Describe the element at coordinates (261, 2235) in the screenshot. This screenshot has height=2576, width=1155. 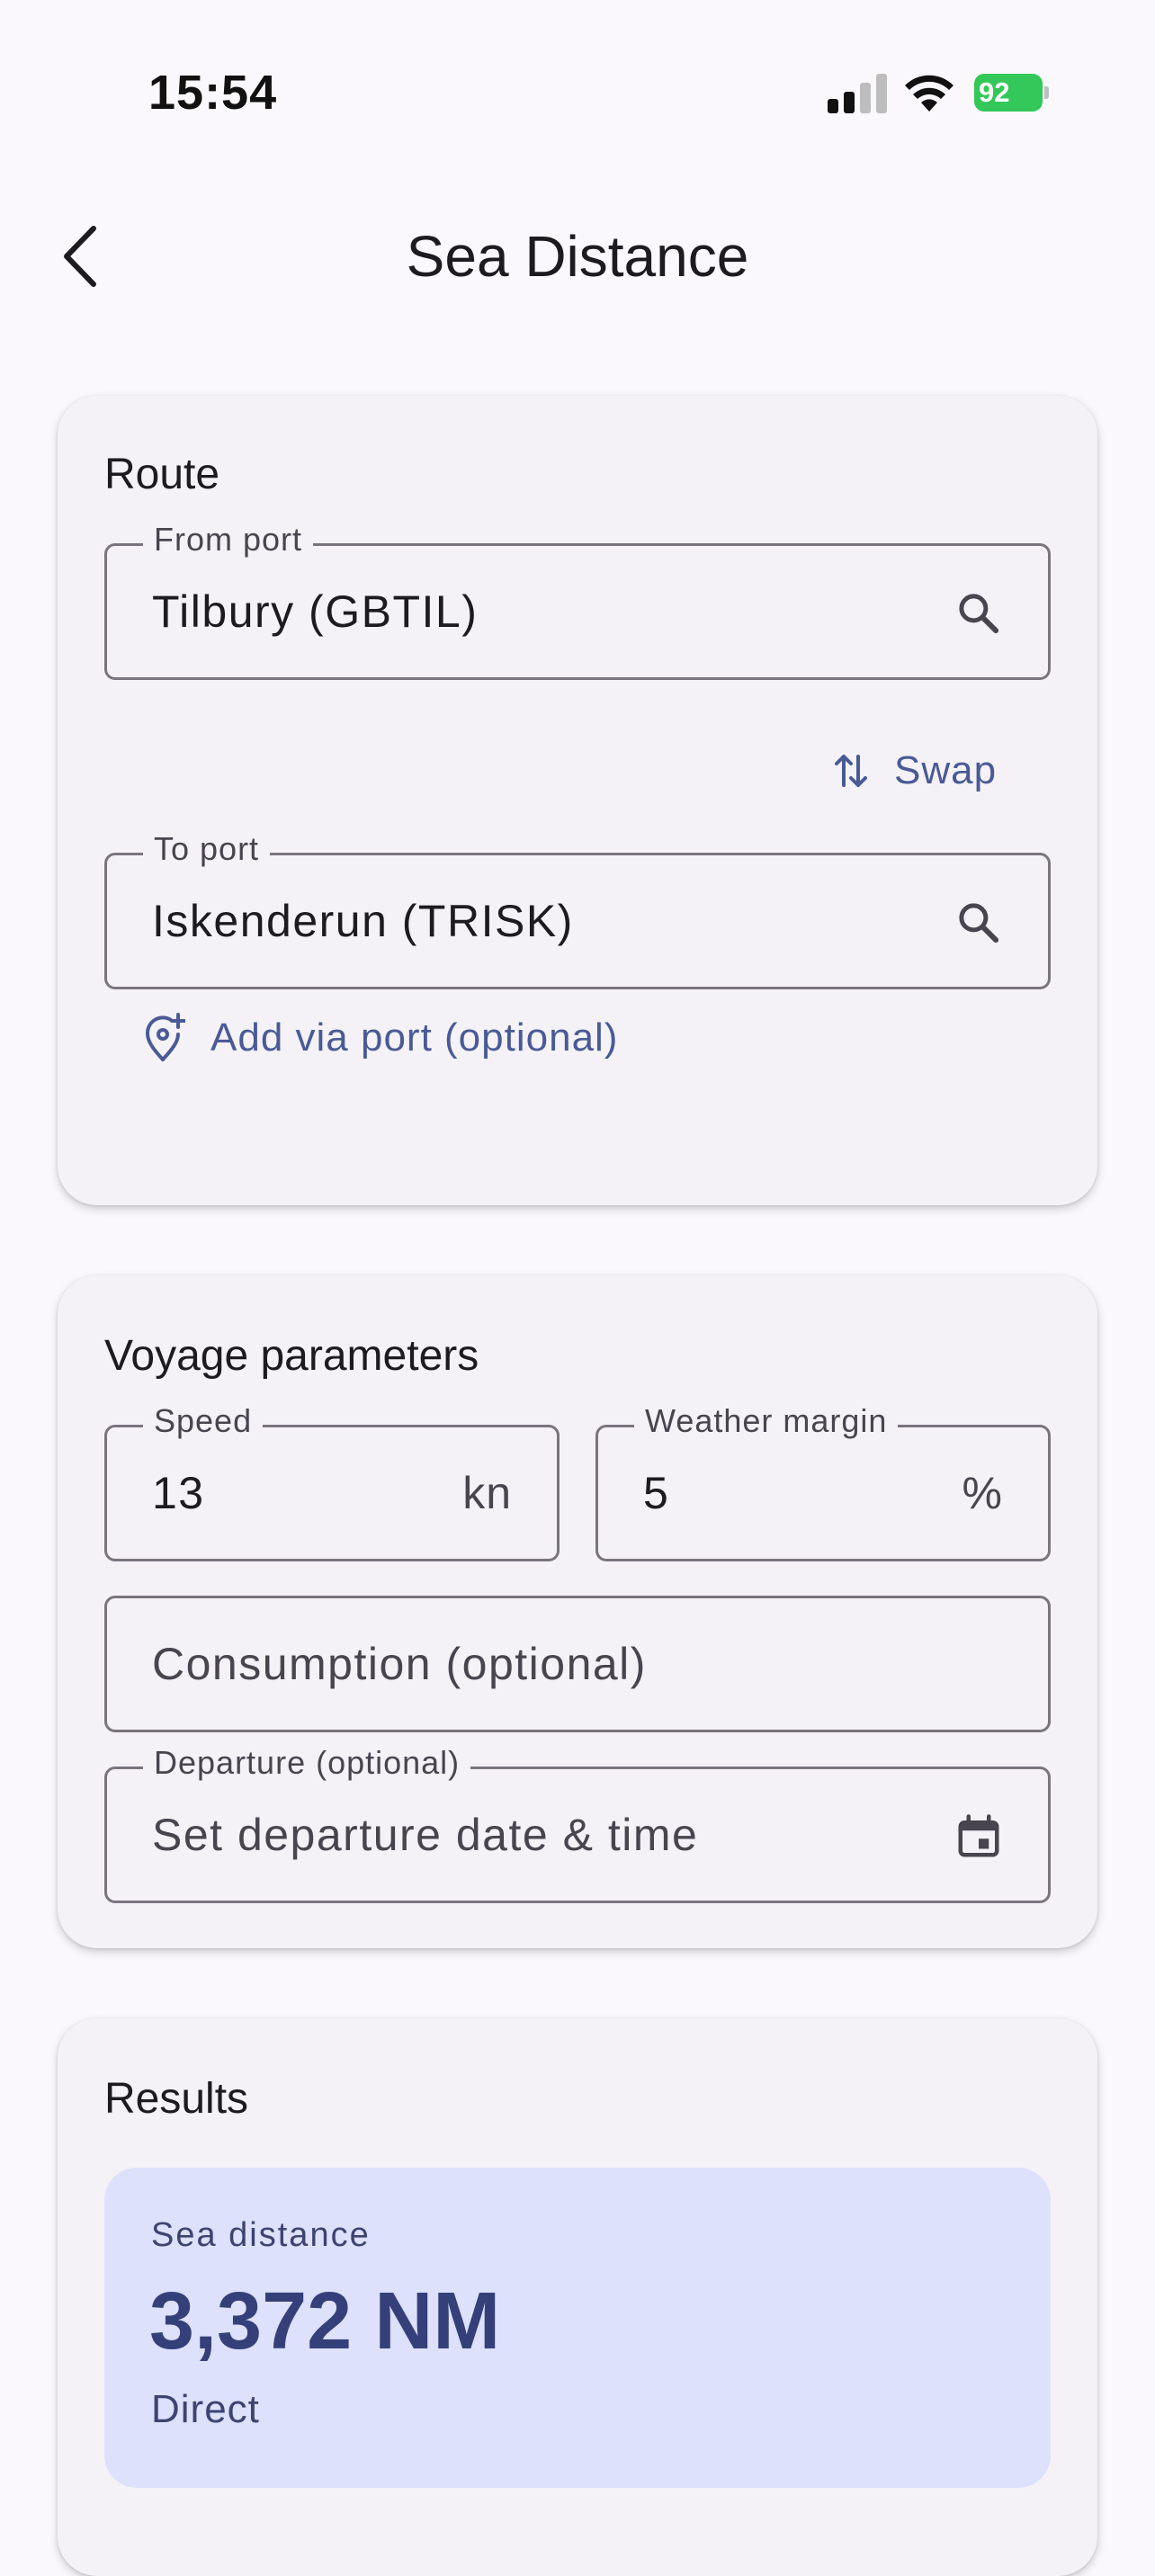
I see `sea-distance-label: Sea distance` at that location.